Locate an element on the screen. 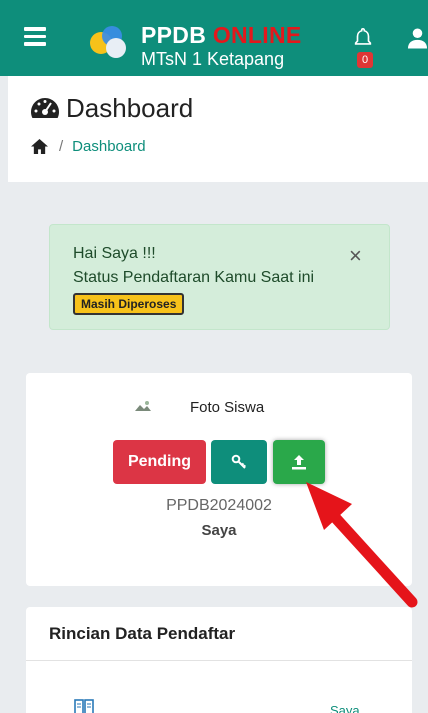 Image resolution: width=428 pixels, height=713 pixels. key-icon is located at coordinates (239, 461).